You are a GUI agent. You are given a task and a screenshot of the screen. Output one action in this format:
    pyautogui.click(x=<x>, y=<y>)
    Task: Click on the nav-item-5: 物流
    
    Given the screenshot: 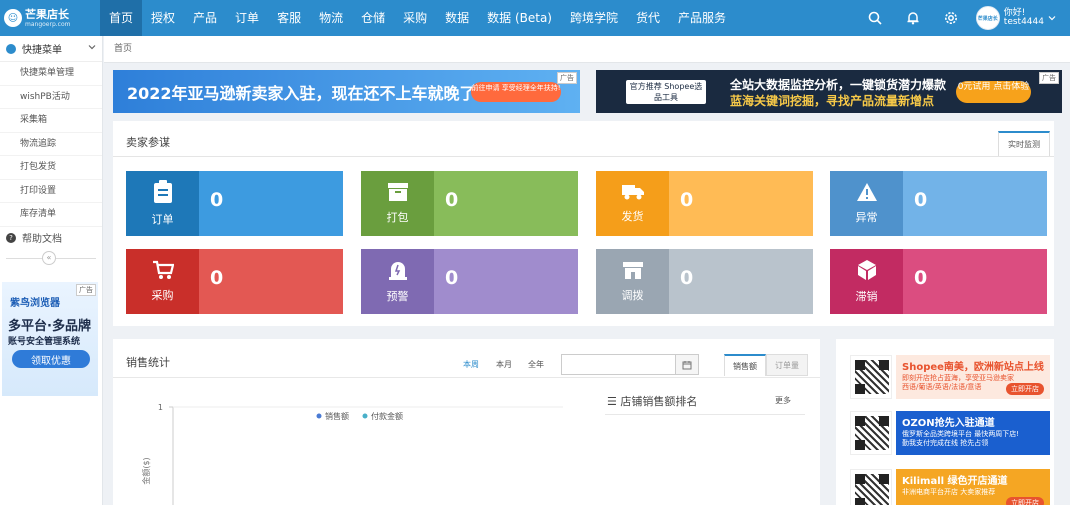 What is the action you would take?
    pyautogui.click(x=331, y=18)
    